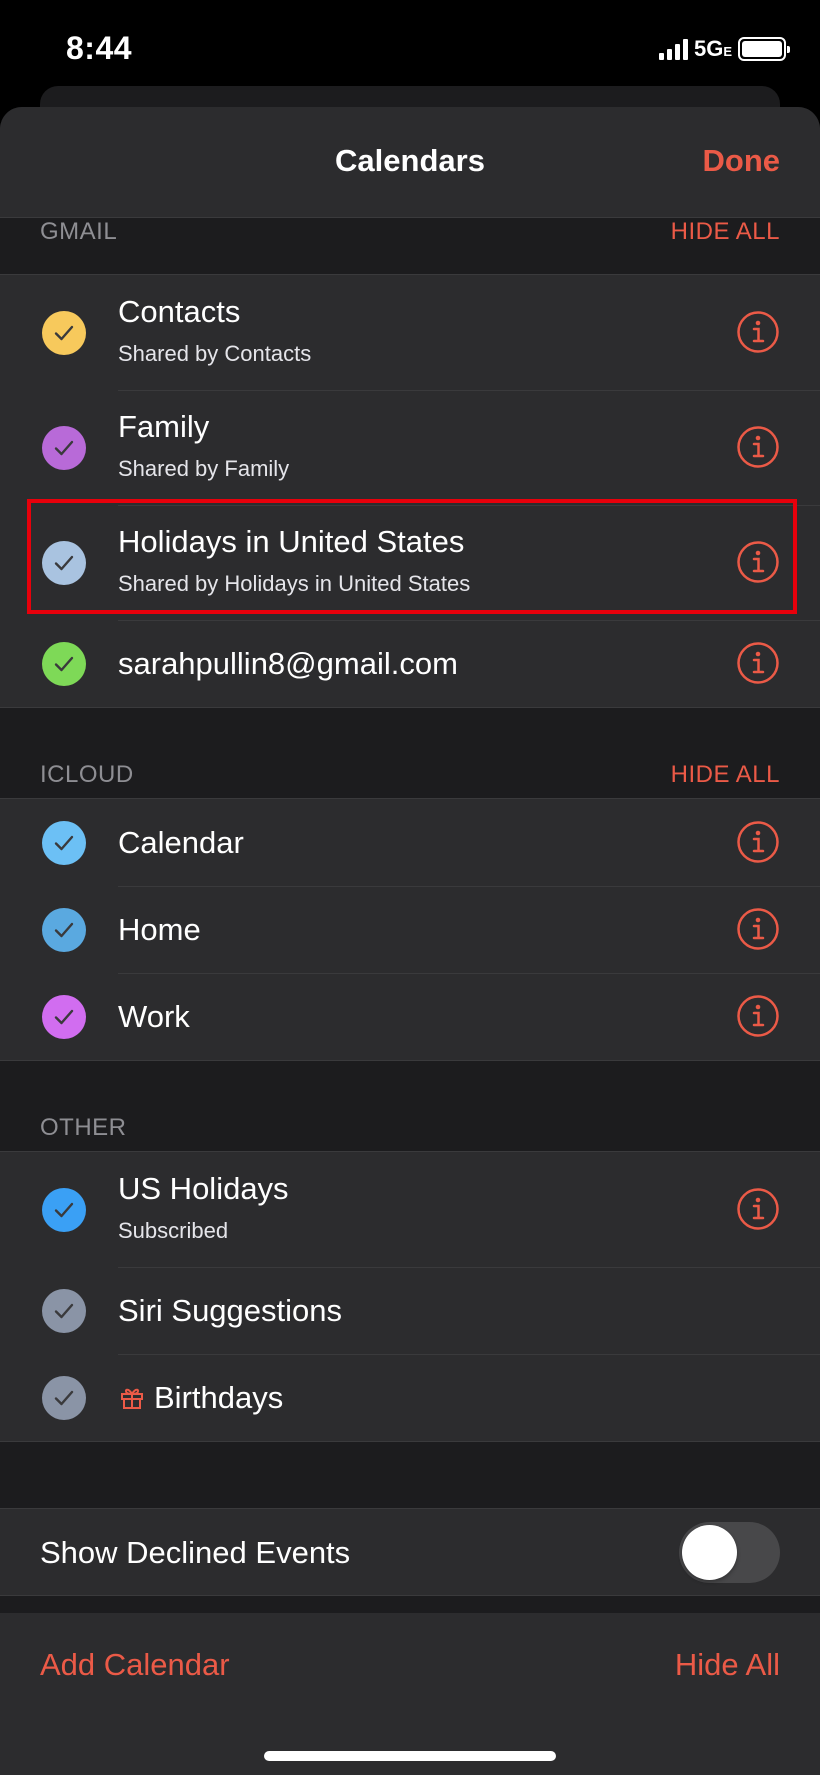  I want to click on home-indicator, so click(410, 1756).